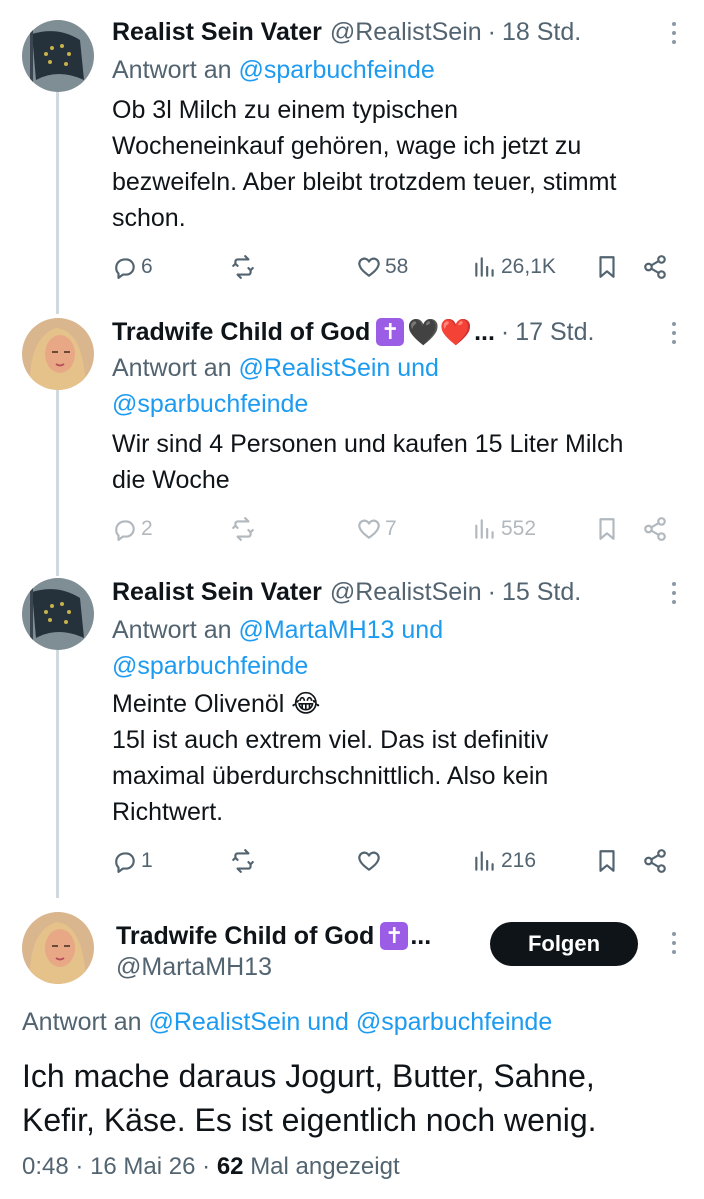 This screenshot has width=704, height=1199. I want to click on reply-button: 6, so click(132, 267).